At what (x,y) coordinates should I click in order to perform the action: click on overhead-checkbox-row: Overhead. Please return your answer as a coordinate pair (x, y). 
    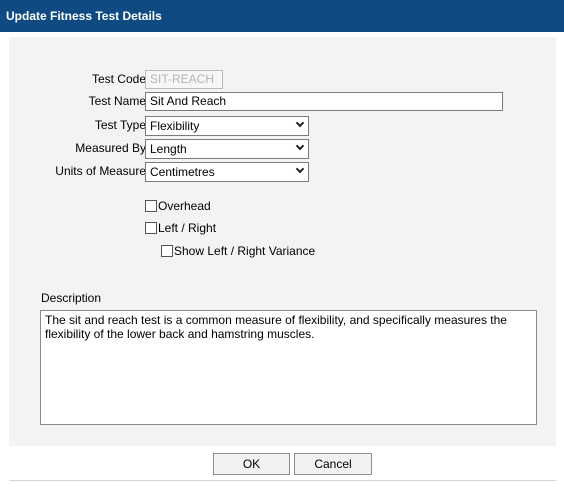
    Looking at the image, I should click on (178, 206).